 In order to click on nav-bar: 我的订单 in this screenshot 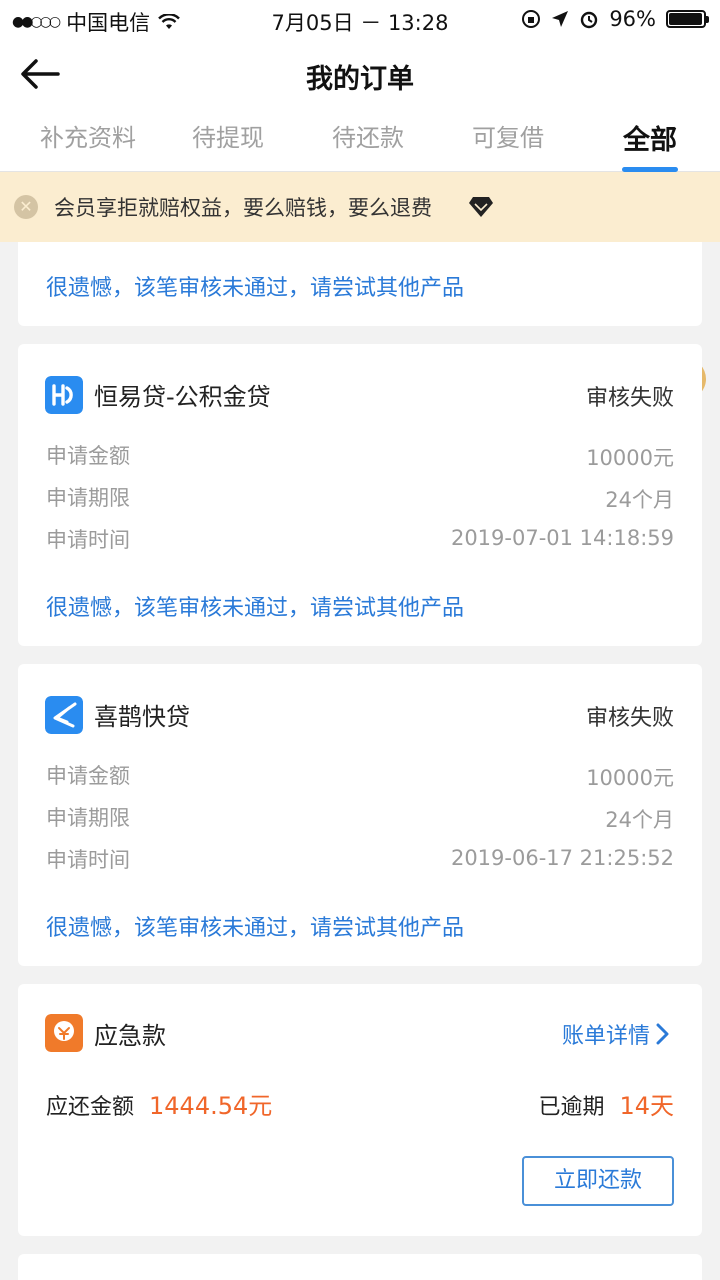, I will do `click(360, 75)`.